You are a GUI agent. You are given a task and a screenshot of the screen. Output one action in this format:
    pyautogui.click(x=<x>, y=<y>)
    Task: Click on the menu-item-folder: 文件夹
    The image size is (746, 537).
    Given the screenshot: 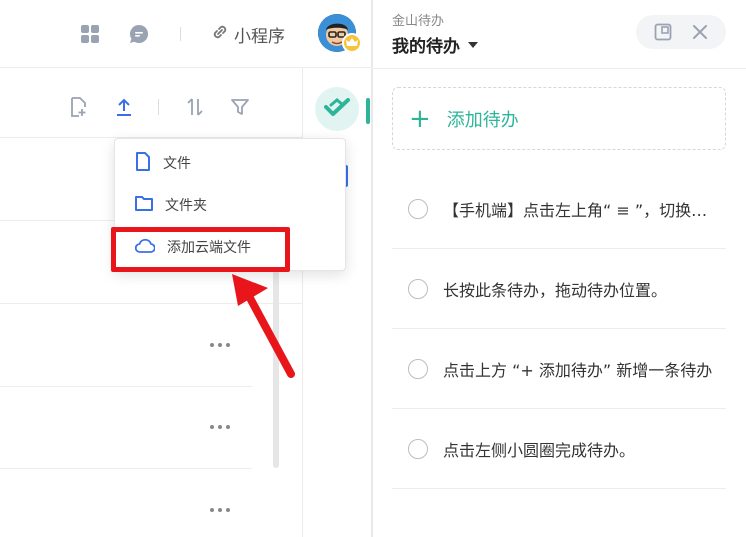 What is the action you would take?
    pyautogui.click(x=230, y=205)
    